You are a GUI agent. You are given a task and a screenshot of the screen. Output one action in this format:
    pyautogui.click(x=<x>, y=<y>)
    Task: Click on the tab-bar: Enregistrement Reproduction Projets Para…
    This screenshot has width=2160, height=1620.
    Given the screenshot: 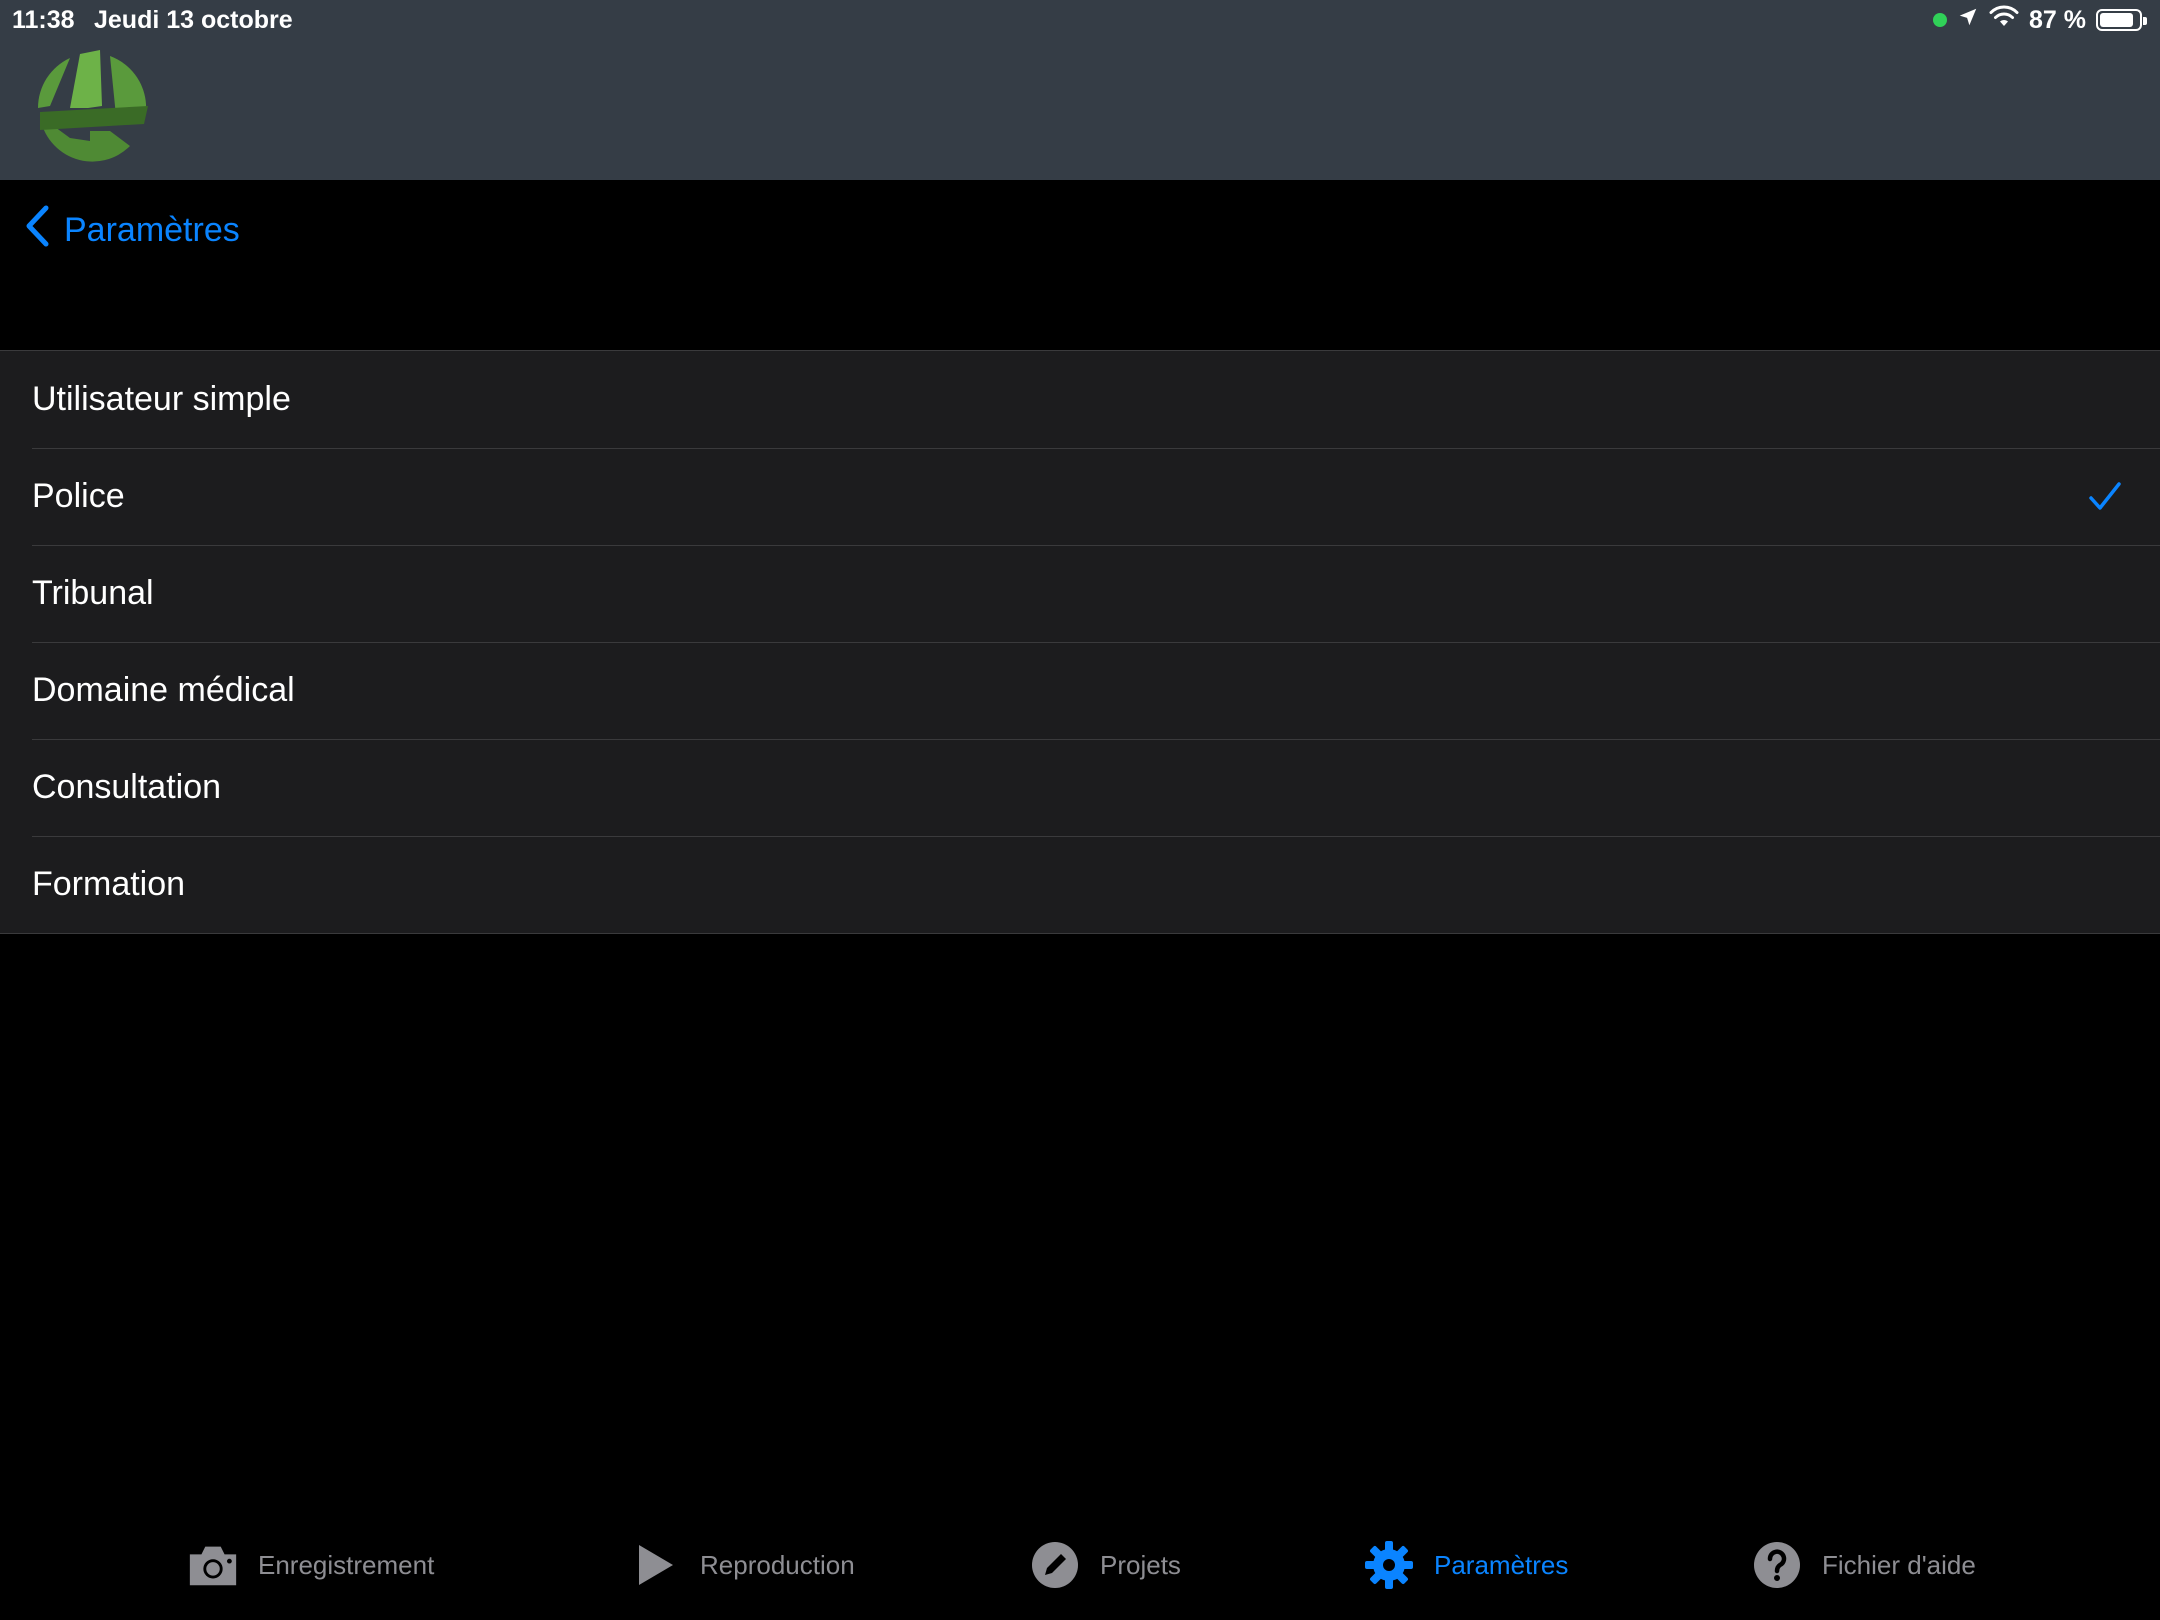 What is the action you would take?
    pyautogui.click(x=1080, y=1565)
    